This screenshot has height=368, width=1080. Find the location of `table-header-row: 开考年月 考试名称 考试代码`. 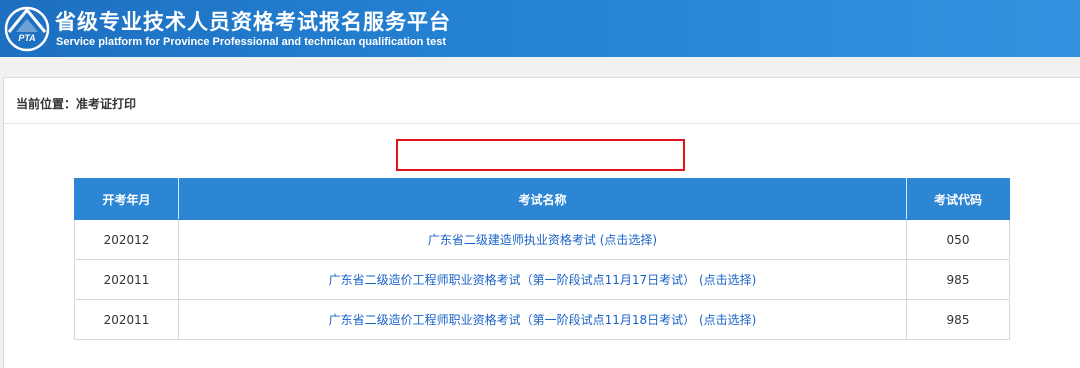

table-header-row: 开考年月 考试名称 考试代码 is located at coordinates (542, 199).